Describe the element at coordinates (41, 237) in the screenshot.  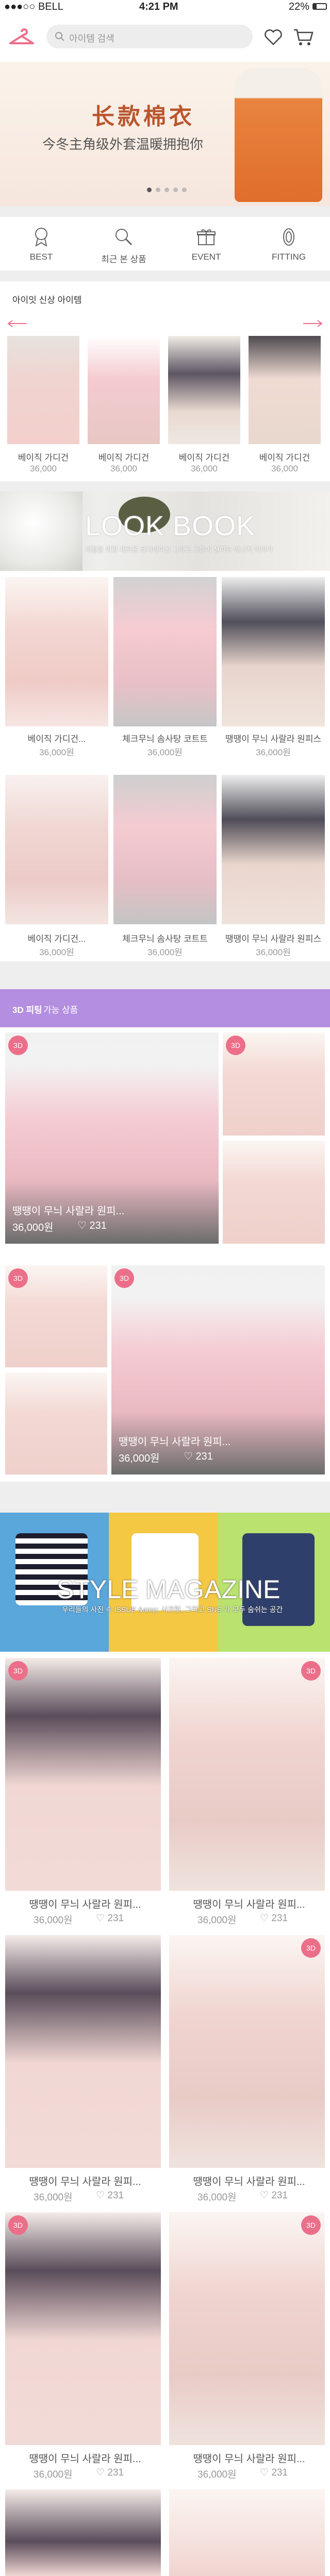
I see `ribbon-icon` at that location.